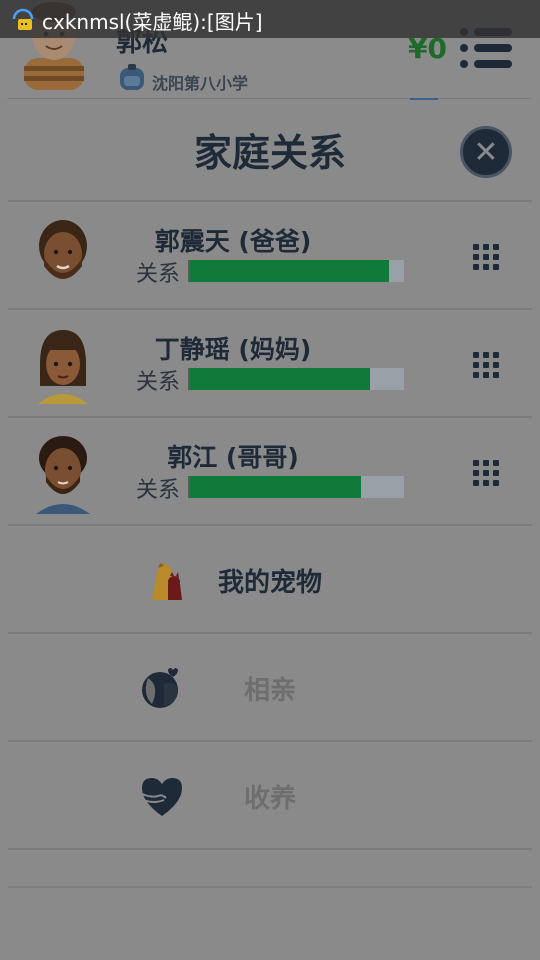 The image size is (540, 960). I want to click on close-button: ✕, so click(486, 152).